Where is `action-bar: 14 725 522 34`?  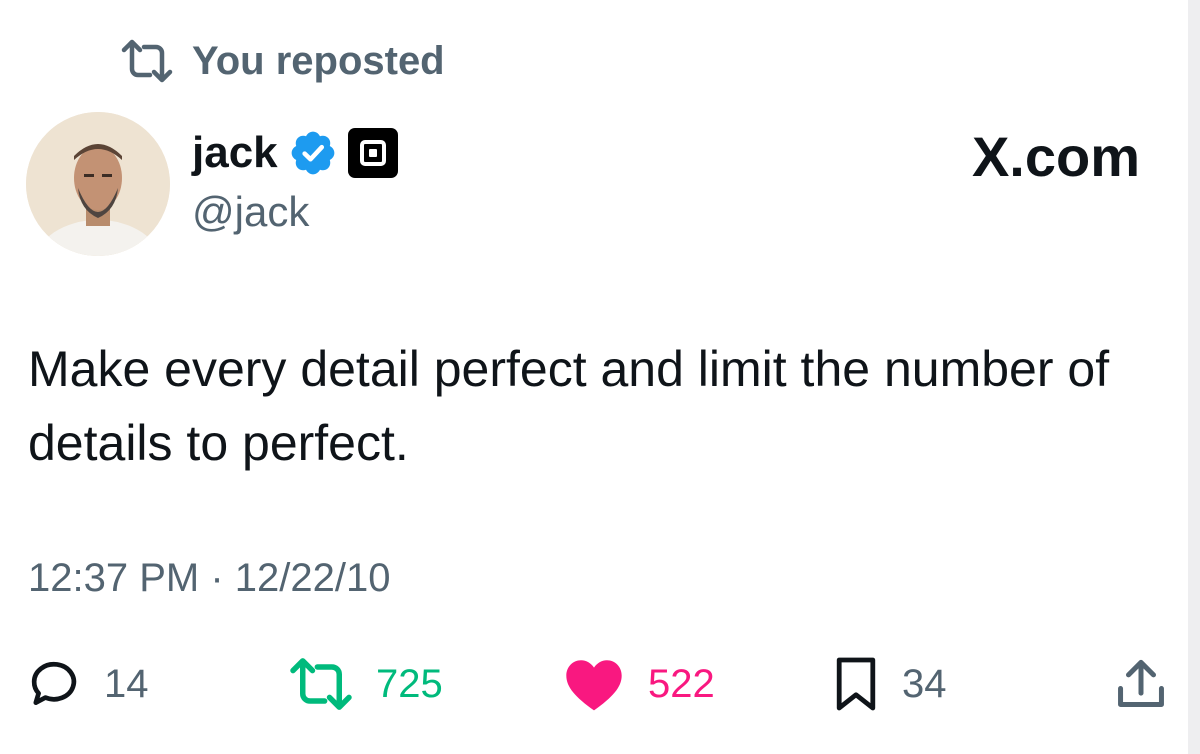 action-bar: 14 725 522 34 is located at coordinates (596, 684).